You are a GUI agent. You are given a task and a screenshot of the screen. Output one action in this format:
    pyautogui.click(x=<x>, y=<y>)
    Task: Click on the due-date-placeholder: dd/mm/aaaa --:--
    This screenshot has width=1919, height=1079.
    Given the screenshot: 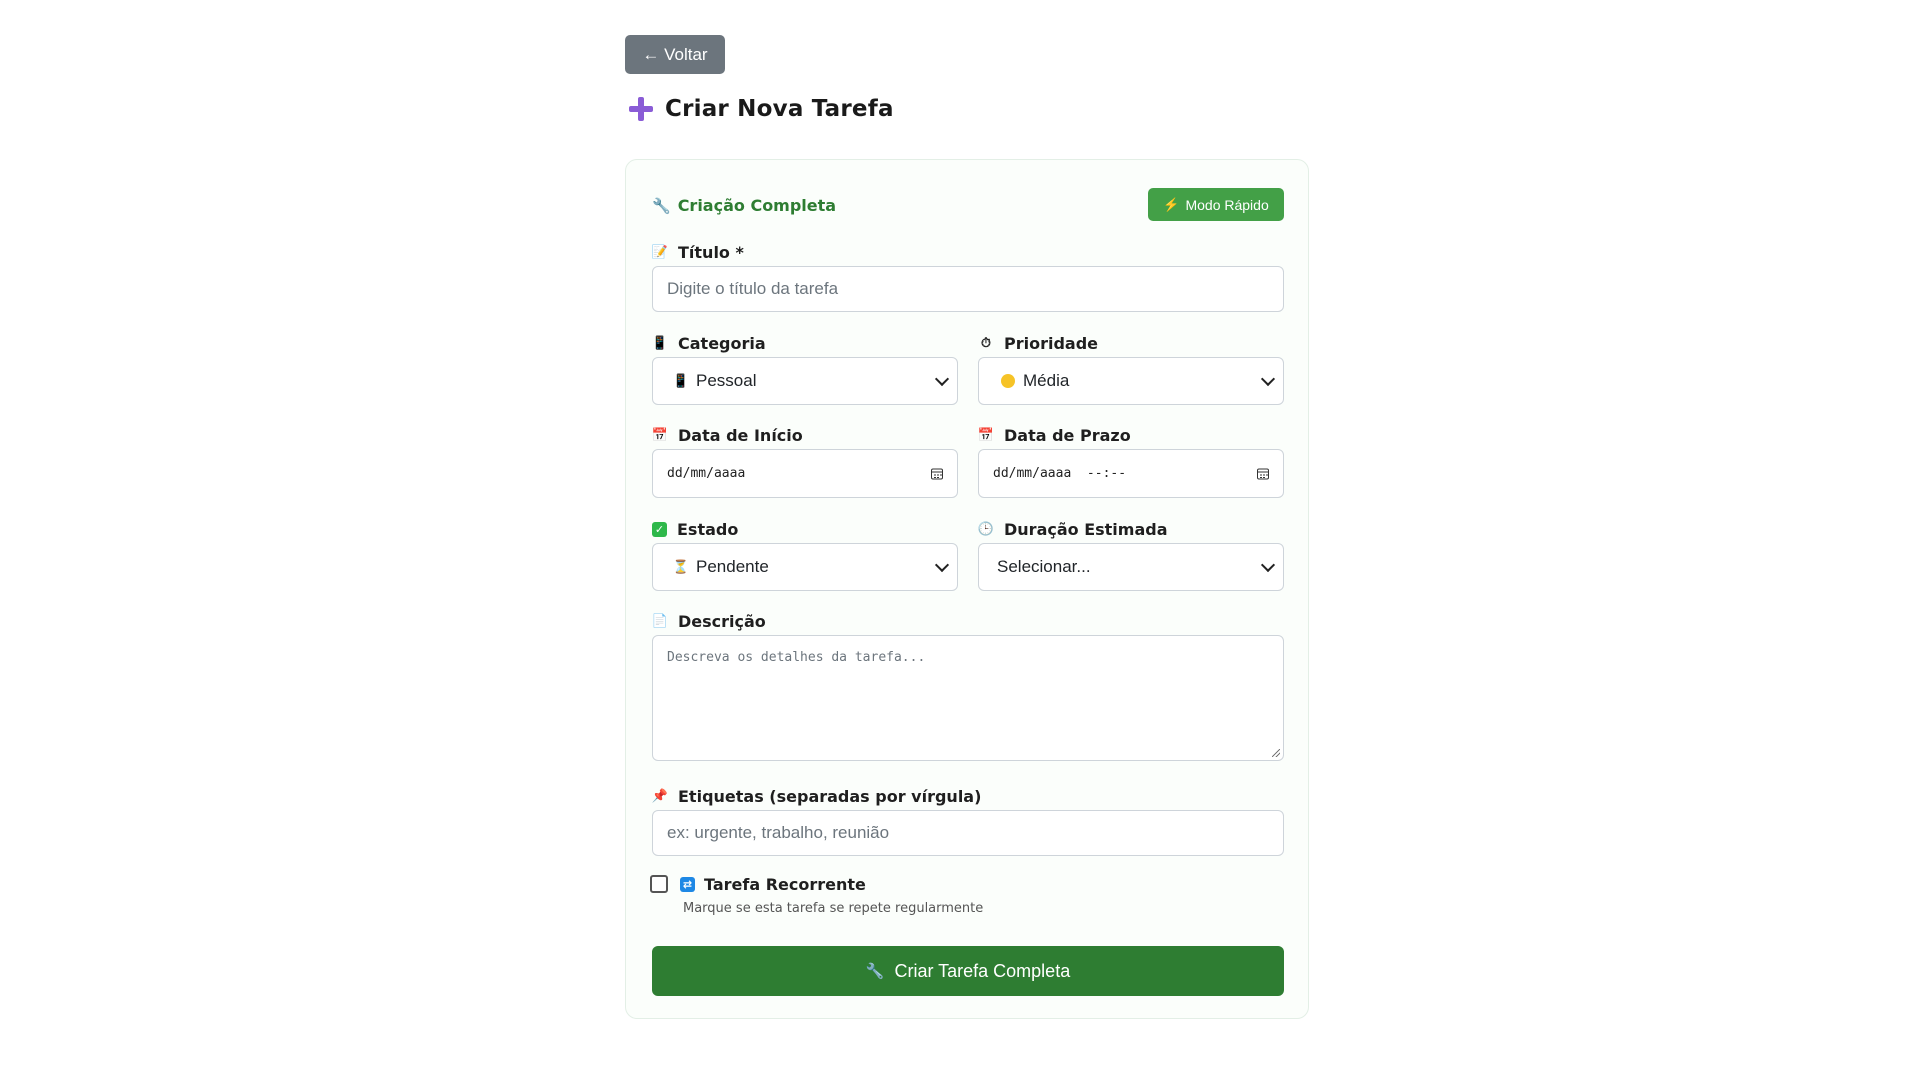 What is the action you would take?
    pyautogui.click(x=1060, y=473)
    